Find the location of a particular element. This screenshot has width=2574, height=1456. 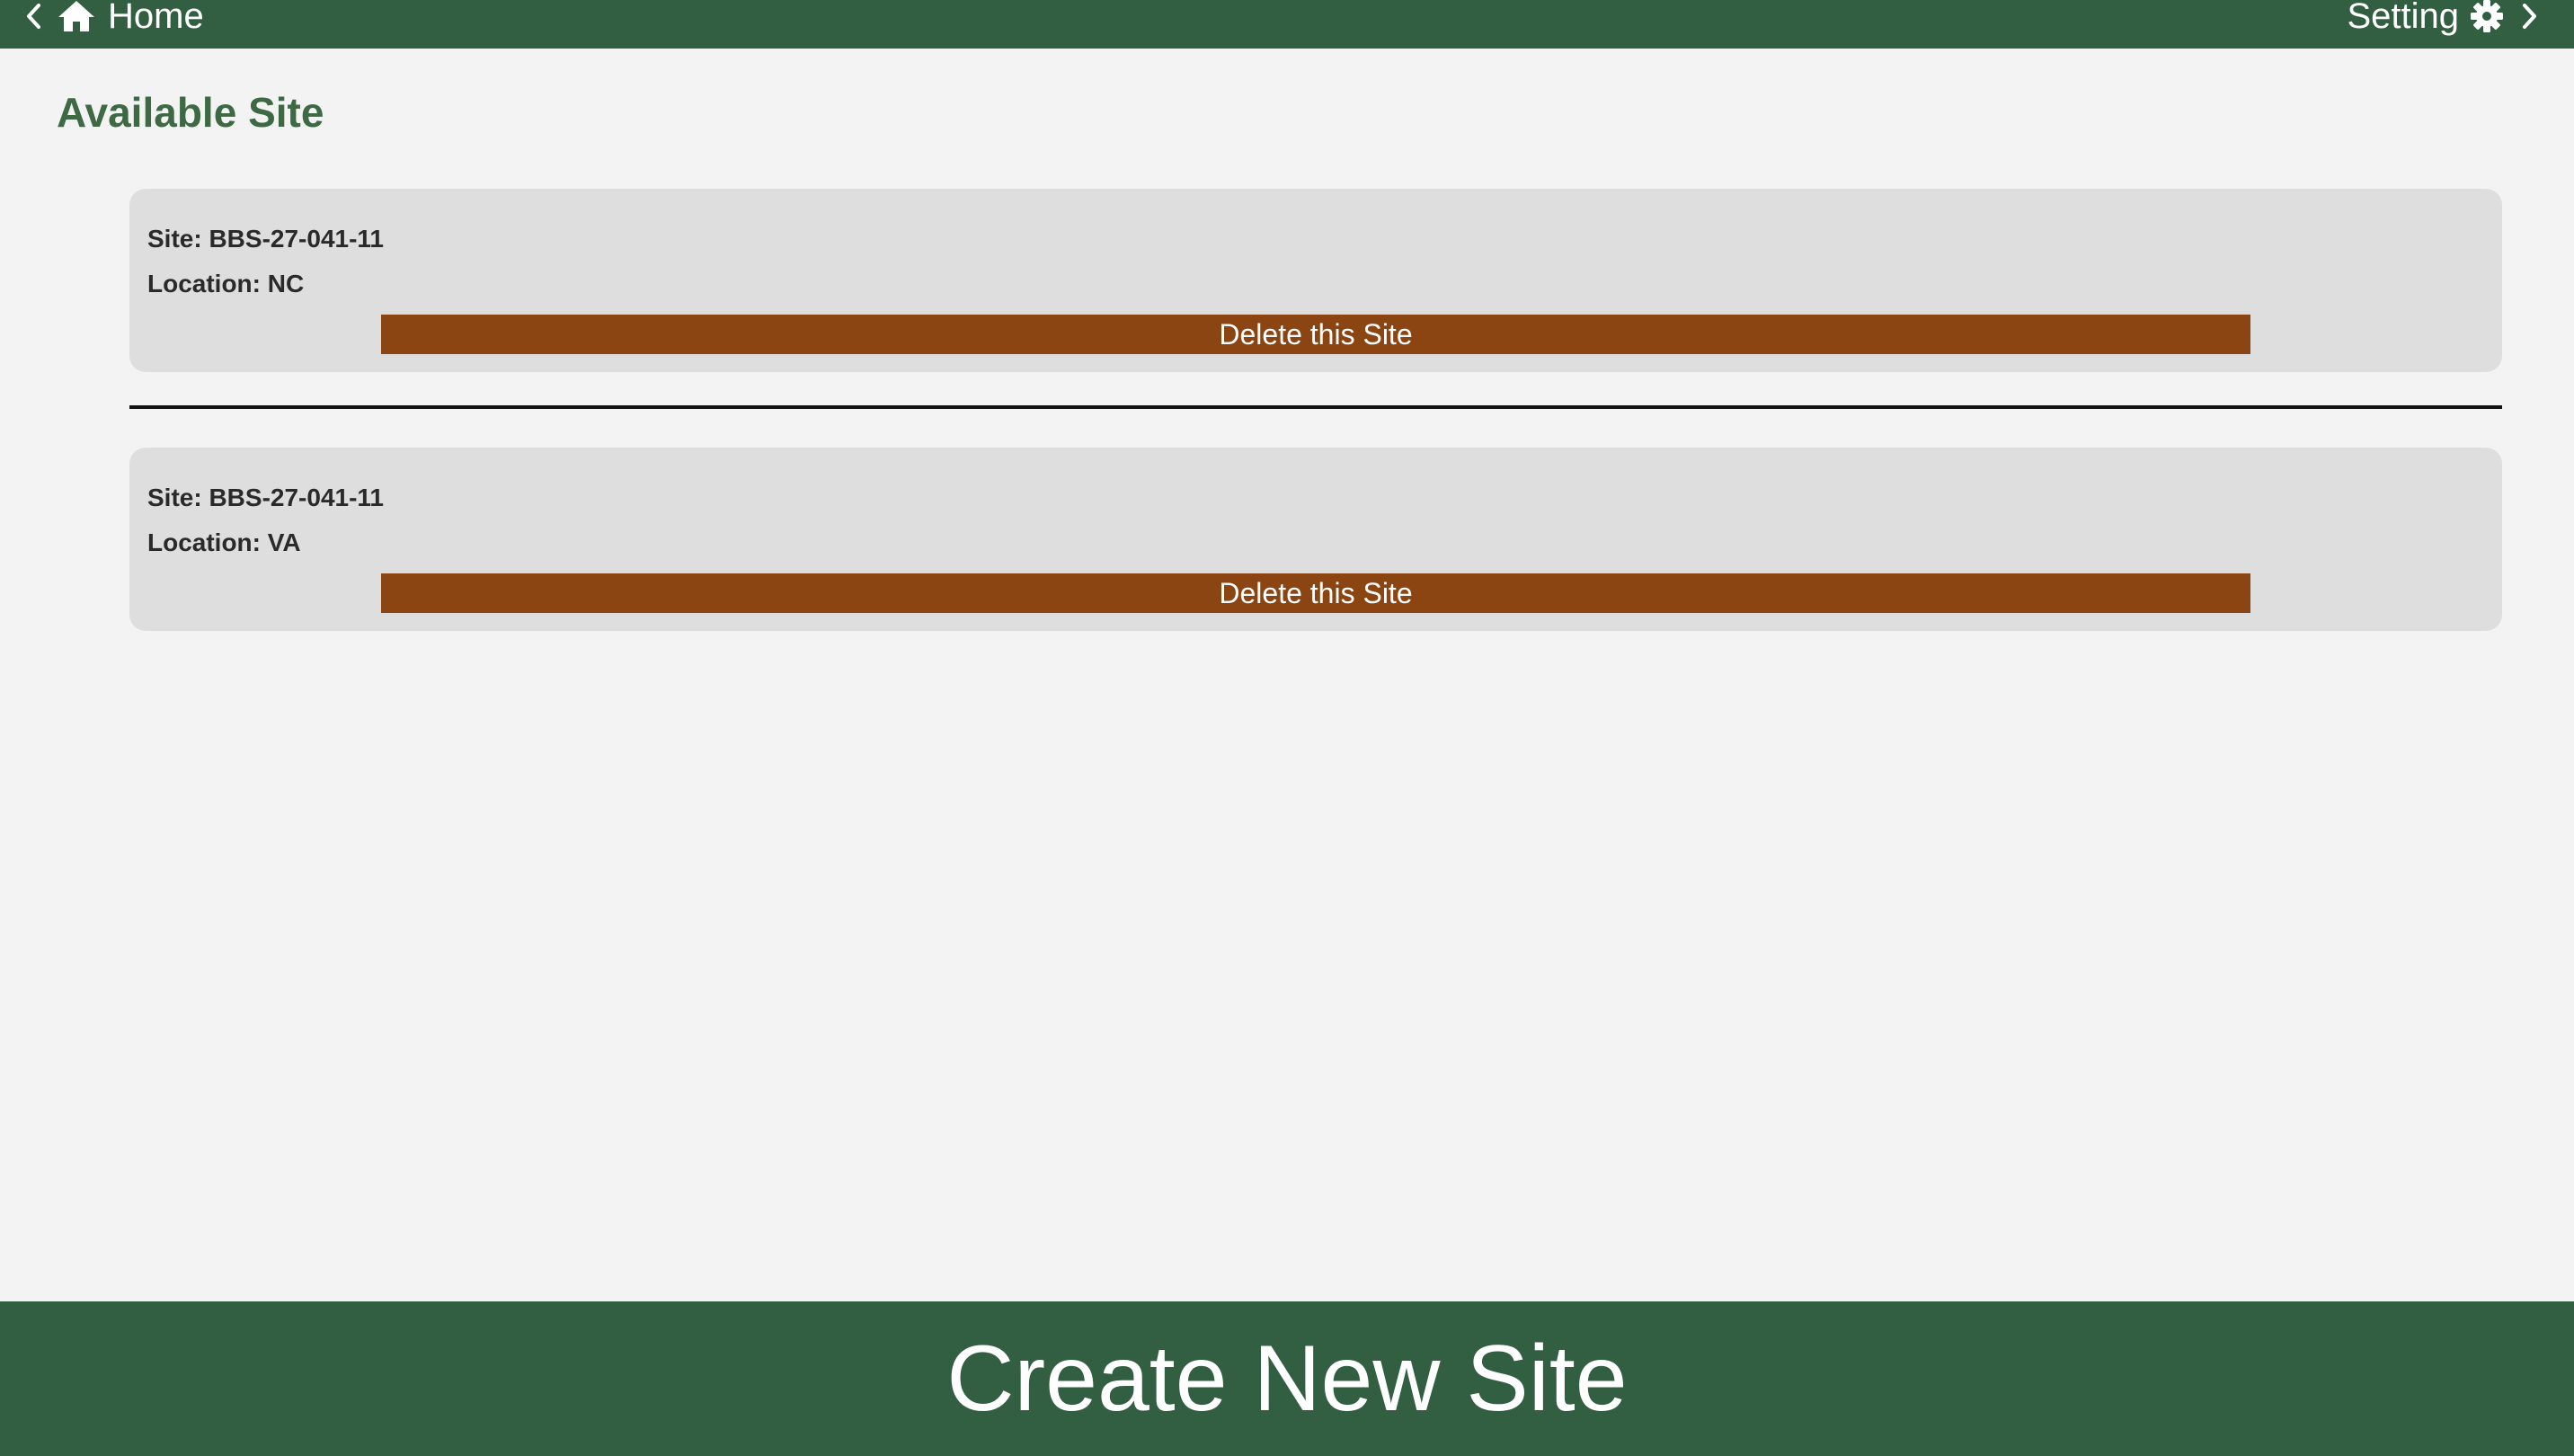

create-new-site-button: Create New Site is located at coordinates (1287, 1379).